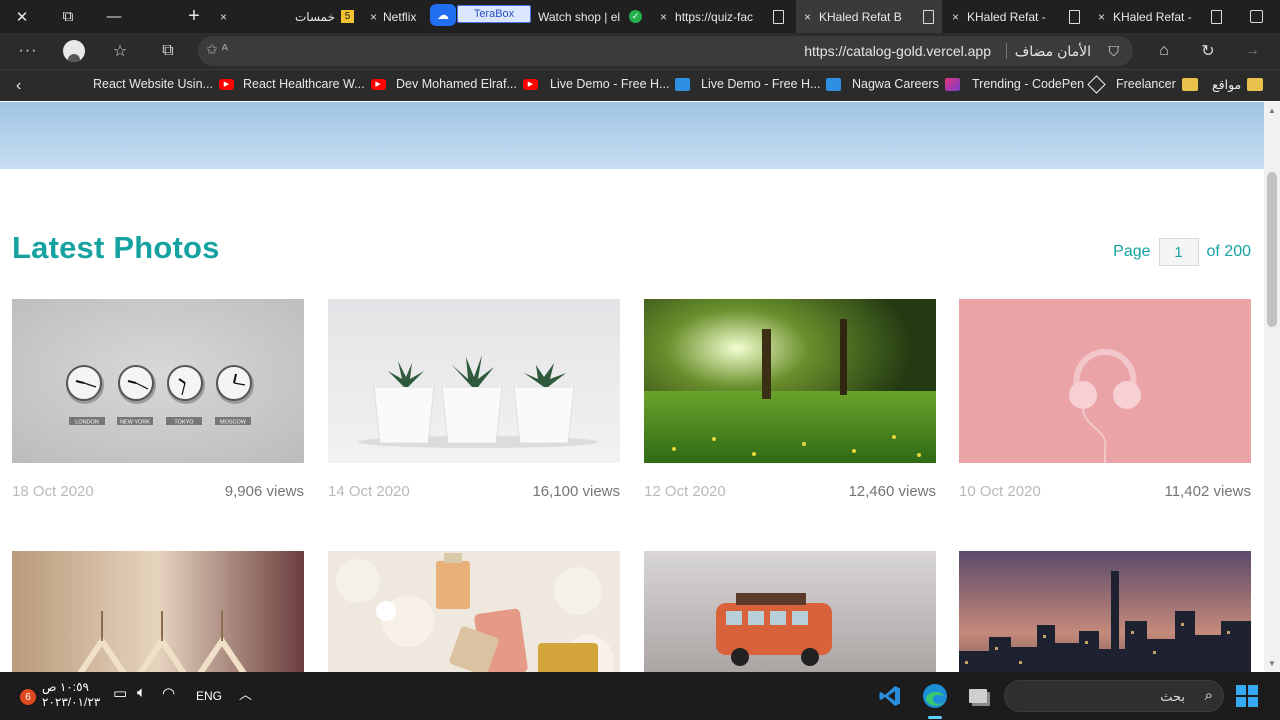 This screenshot has width=1280, height=720. I want to click on scroll-down-icon: ▼, so click(1272, 663).